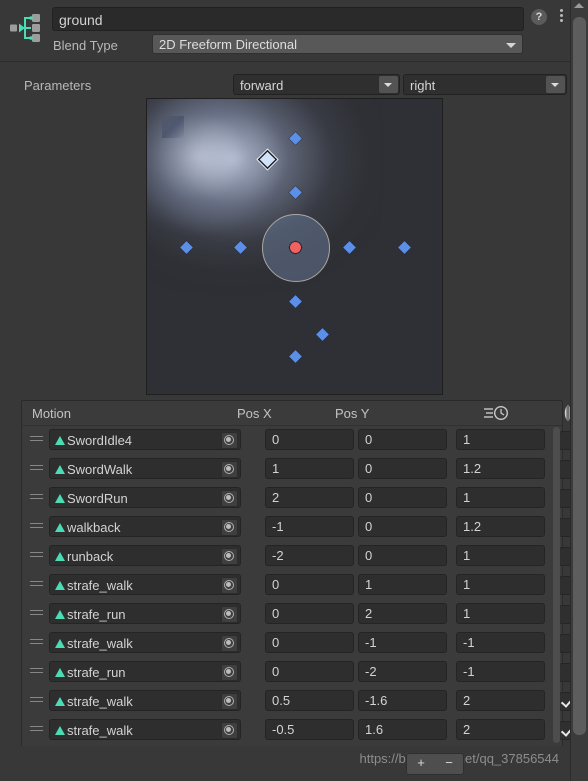 The width and height of the screenshot is (588, 781). What do you see at coordinates (485, 84) in the screenshot?
I see `parameter-y-dropdown: right` at bounding box center [485, 84].